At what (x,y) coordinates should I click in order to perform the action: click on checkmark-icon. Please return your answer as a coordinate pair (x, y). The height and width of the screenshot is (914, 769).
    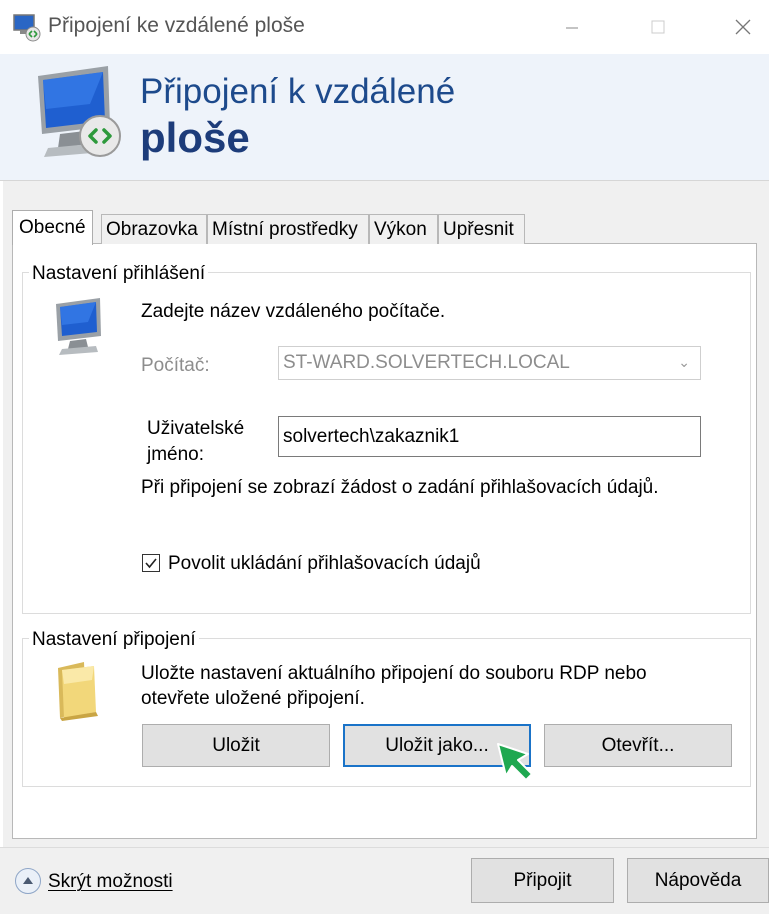
    Looking at the image, I should click on (151, 563).